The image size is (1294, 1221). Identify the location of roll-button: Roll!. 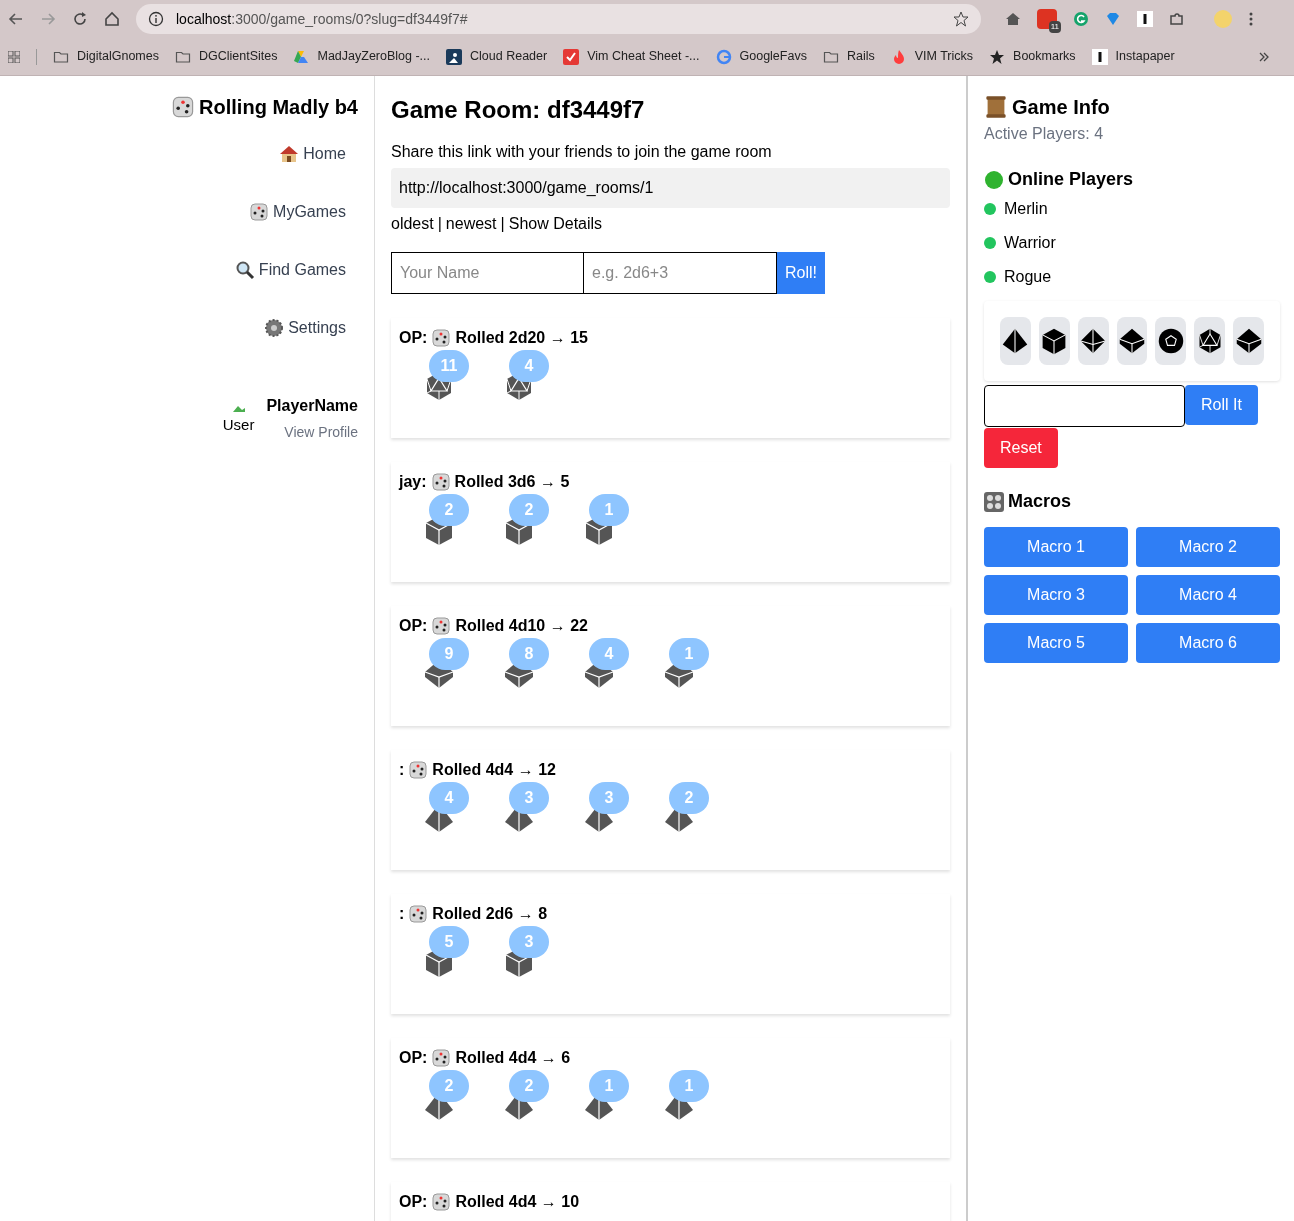
(801, 273).